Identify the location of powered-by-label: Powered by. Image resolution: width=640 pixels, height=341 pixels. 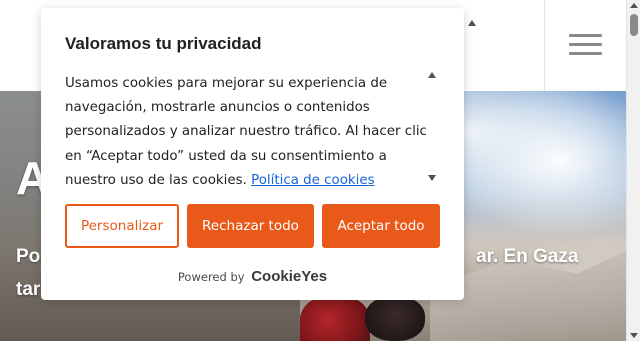
(211, 277).